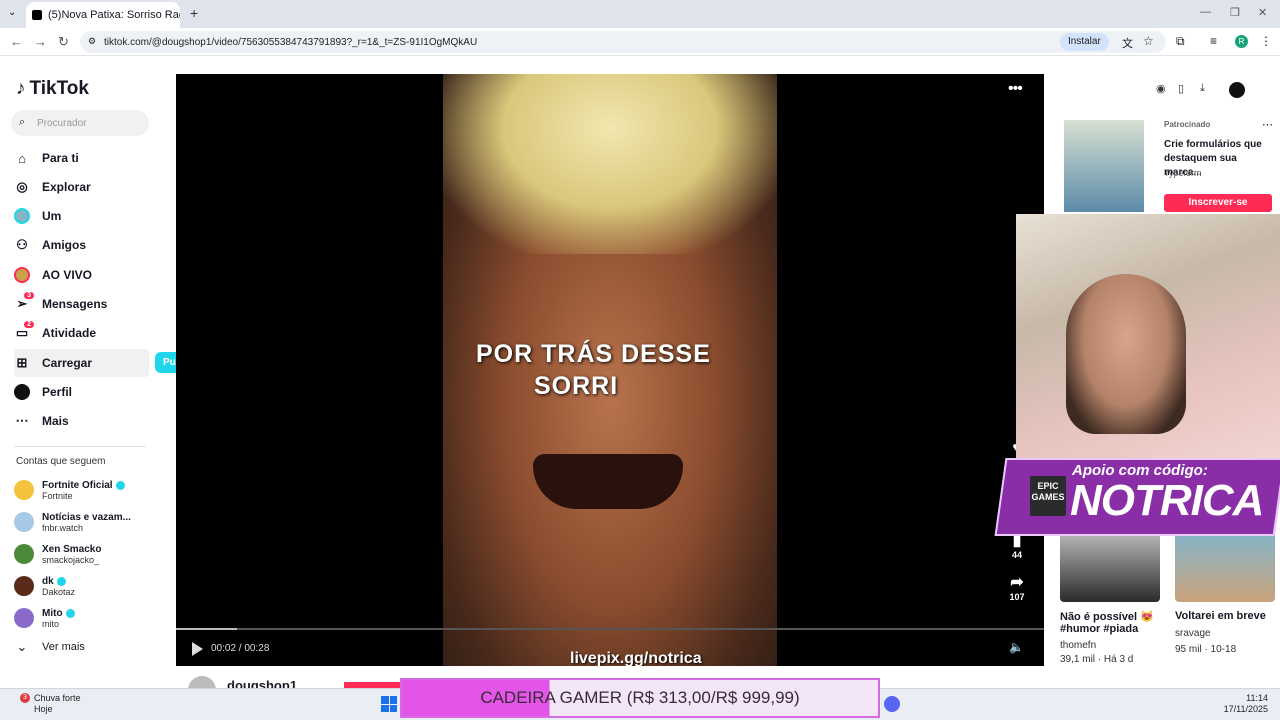 Image resolution: width=1280 pixels, height=720 pixels. I want to click on nav-label: Para ti, so click(60, 158).